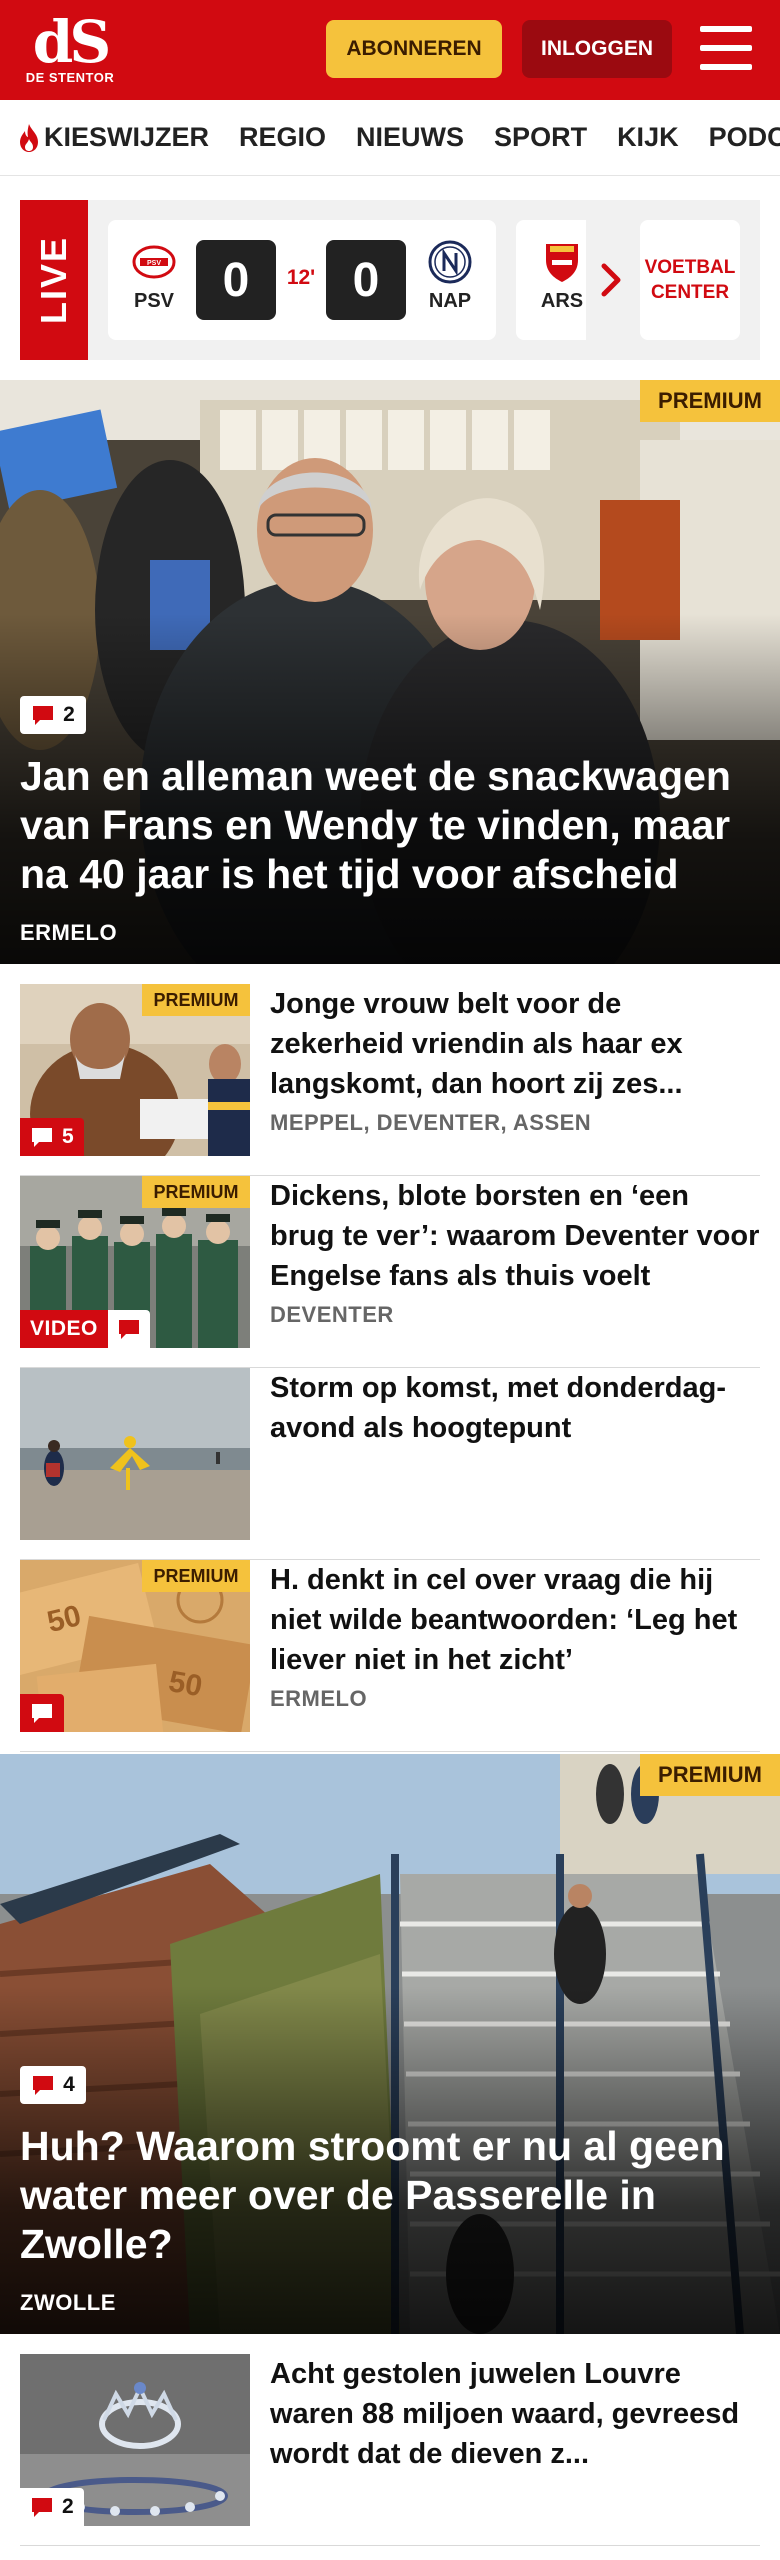  What do you see at coordinates (431, 1122) in the screenshot?
I see `article-location: MEPPEL, DEVENTER, ASSEN` at bounding box center [431, 1122].